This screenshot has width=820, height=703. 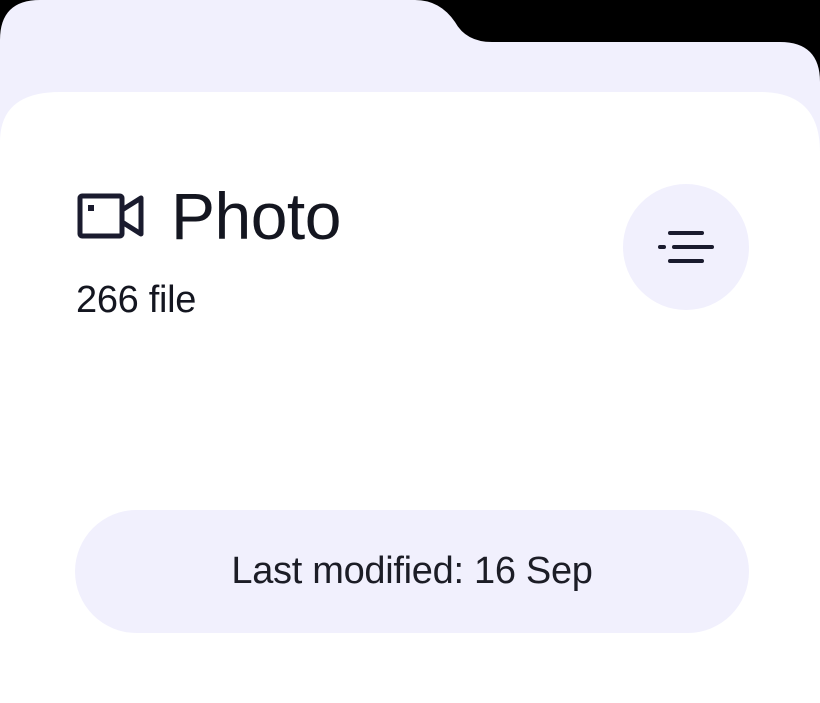 I want to click on filter-menu-button, so click(x=686, y=247).